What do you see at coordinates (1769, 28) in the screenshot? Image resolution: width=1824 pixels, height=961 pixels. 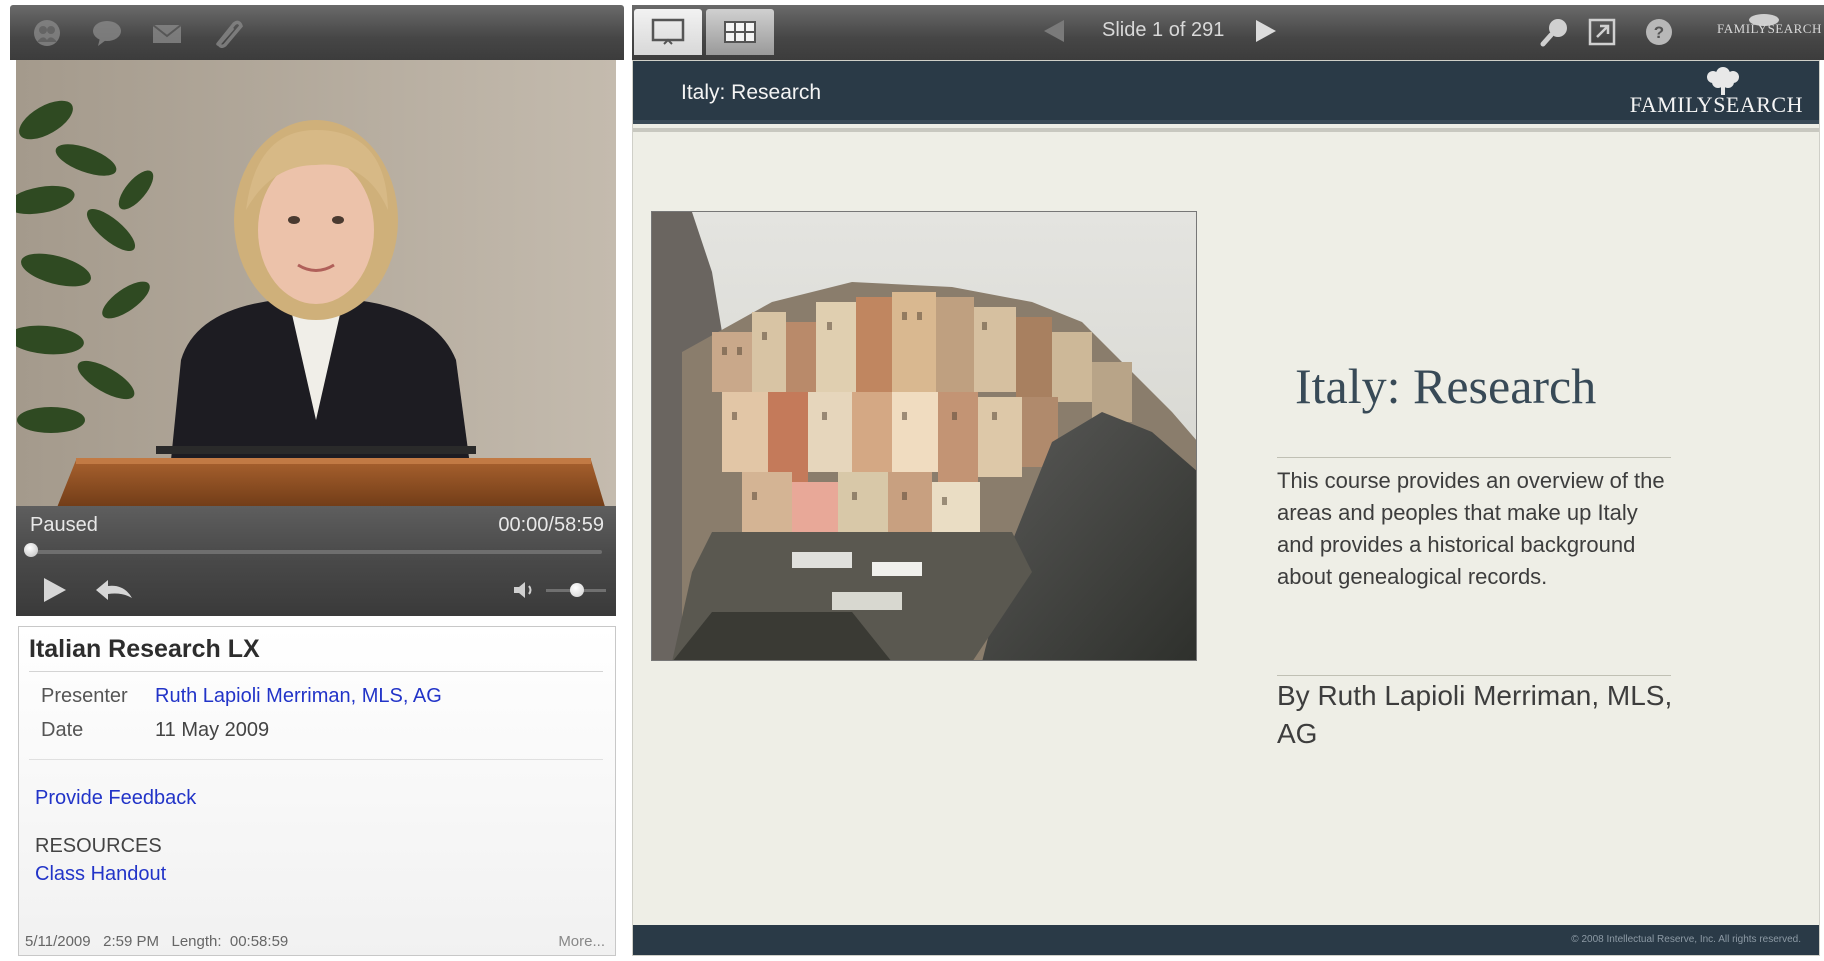 I see `familysearch-logo-small: FAMILYSEARCH` at bounding box center [1769, 28].